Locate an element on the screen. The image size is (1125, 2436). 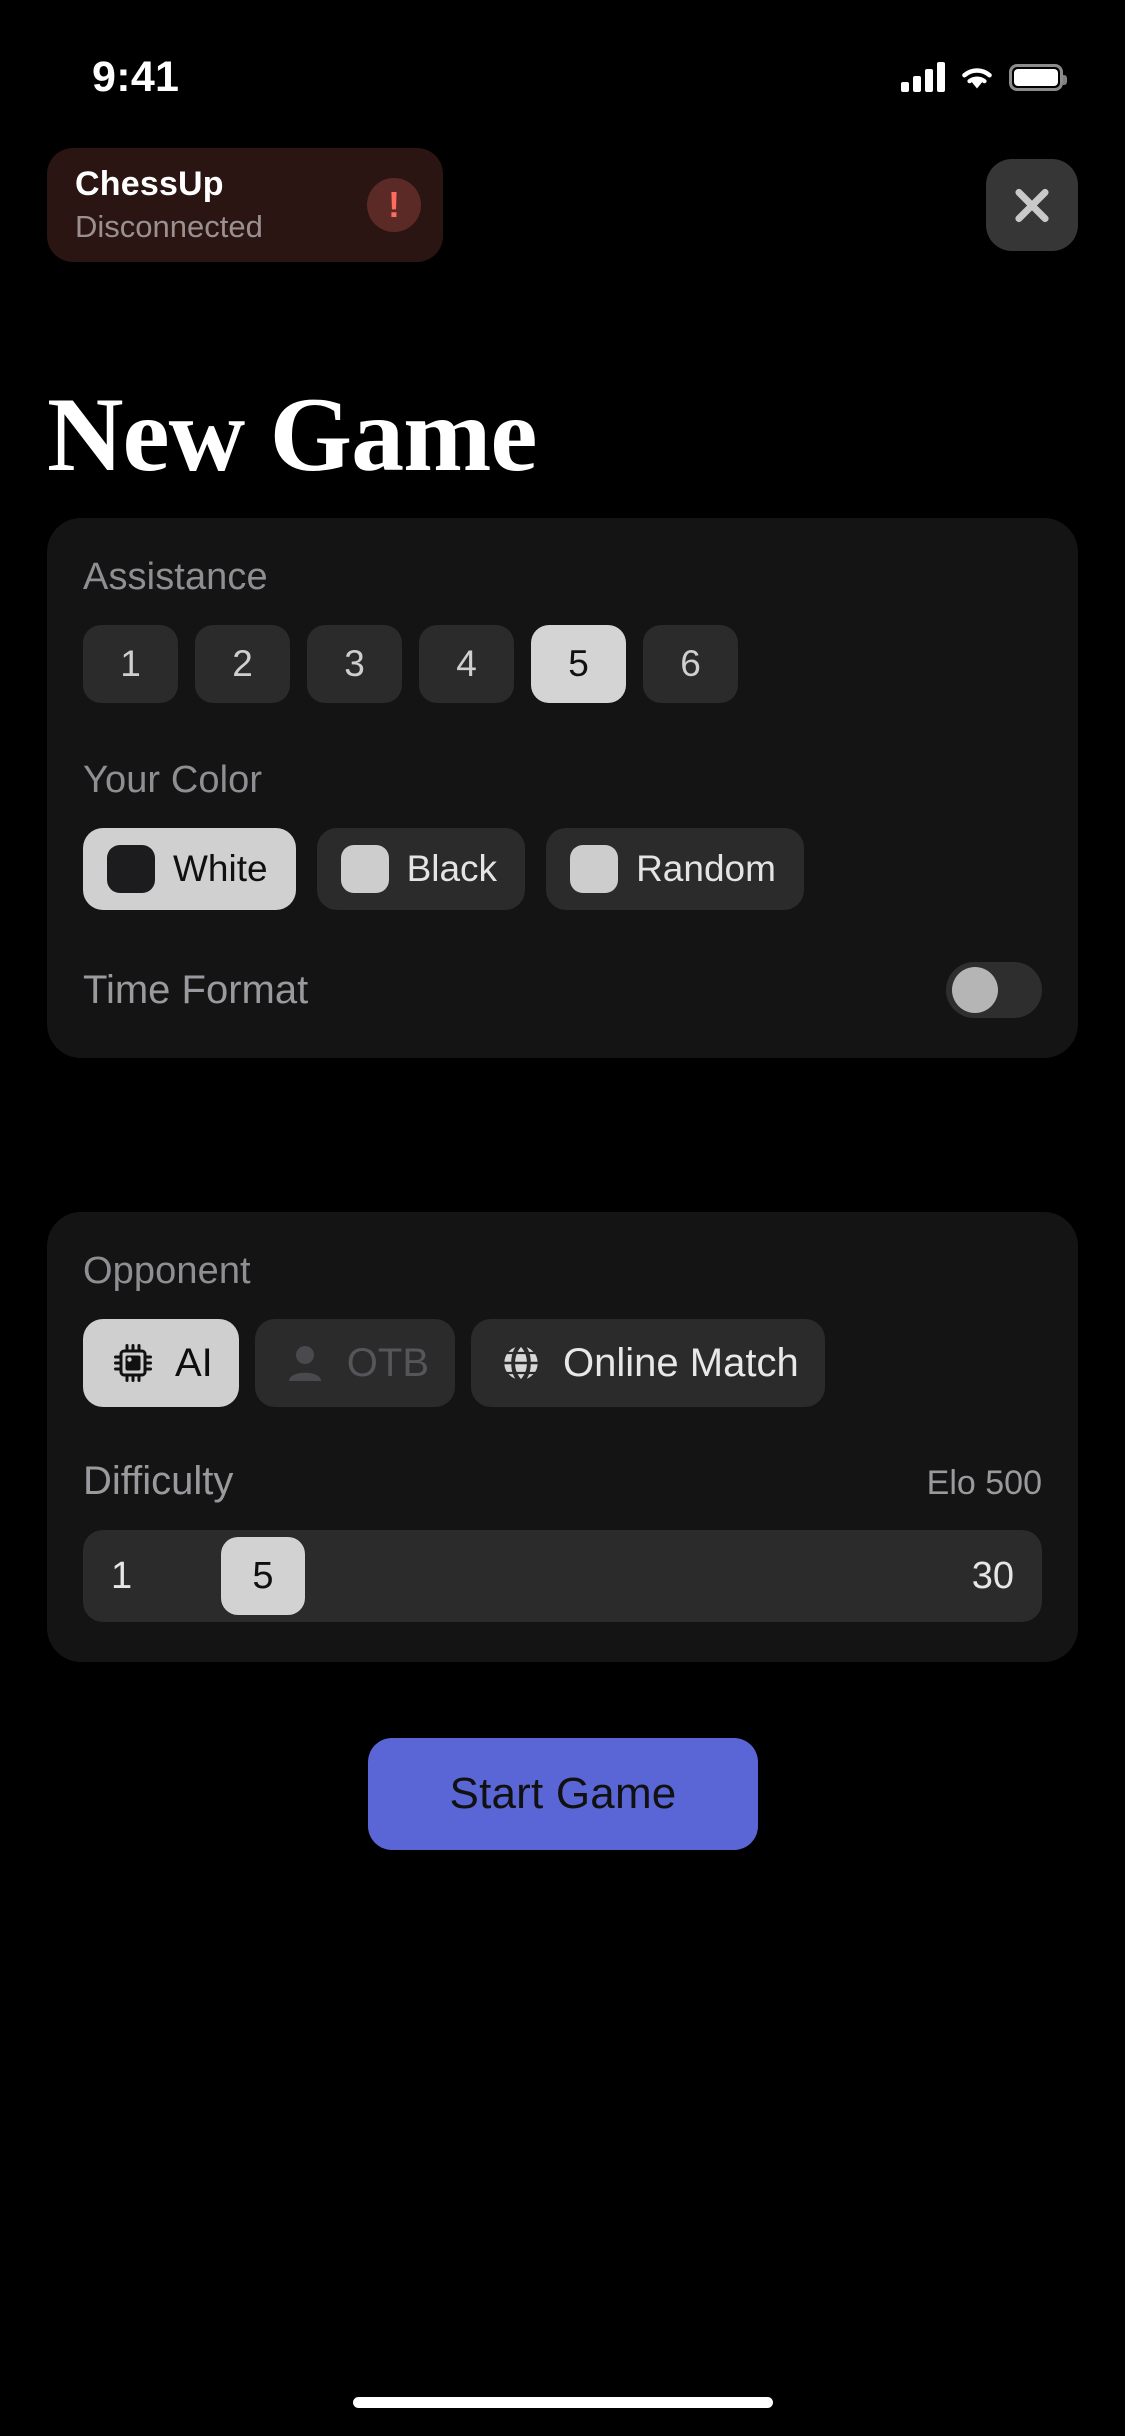
status-bar: 9:41 is located at coordinates (562, 66).